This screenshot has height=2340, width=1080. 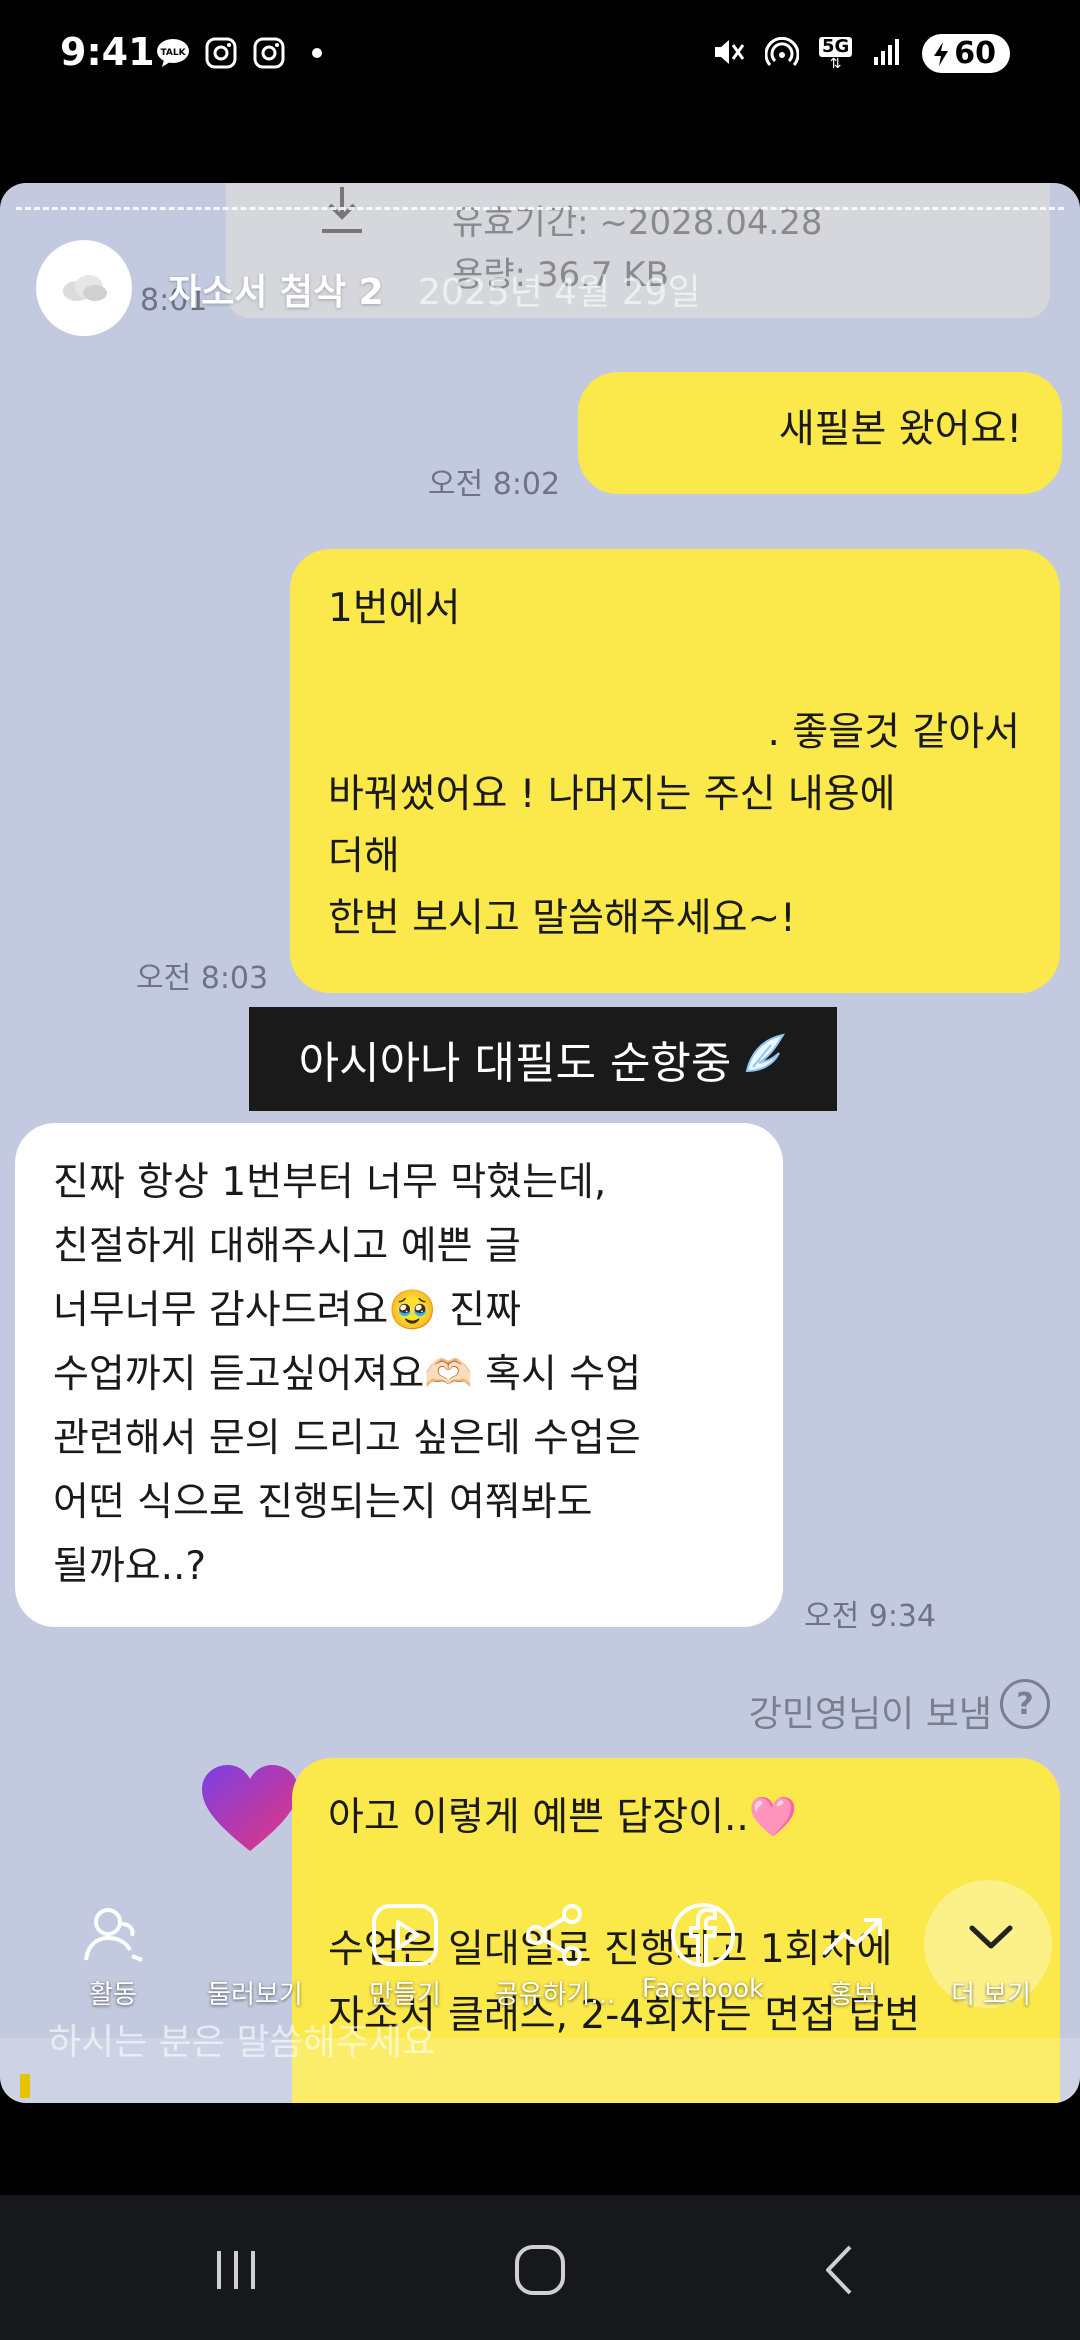 What do you see at coordinates (853, 1995) in the screenshot?
I see `action-label: 홍보` at bounding box center [853, 1995].